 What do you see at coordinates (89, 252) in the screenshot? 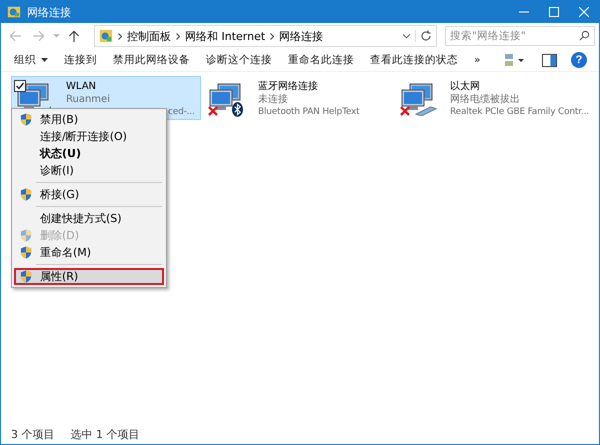
I see `menu-item: 重命名(M)` at bounding box center [89, 252].